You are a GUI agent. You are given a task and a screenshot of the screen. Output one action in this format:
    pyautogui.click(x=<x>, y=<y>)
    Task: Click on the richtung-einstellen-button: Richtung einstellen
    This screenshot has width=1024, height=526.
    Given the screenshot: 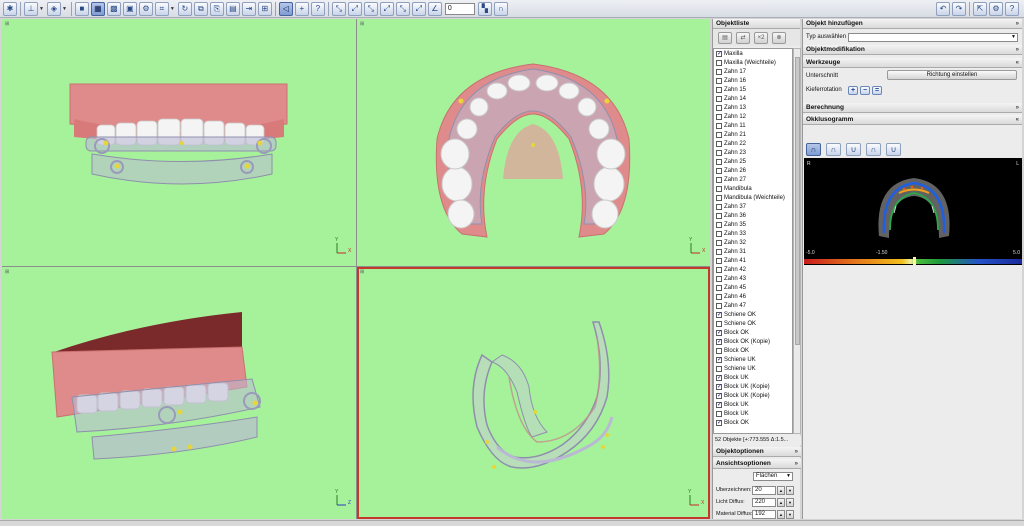 What is the action you would take?
    pyautogui.click(x=952, y=75)
    